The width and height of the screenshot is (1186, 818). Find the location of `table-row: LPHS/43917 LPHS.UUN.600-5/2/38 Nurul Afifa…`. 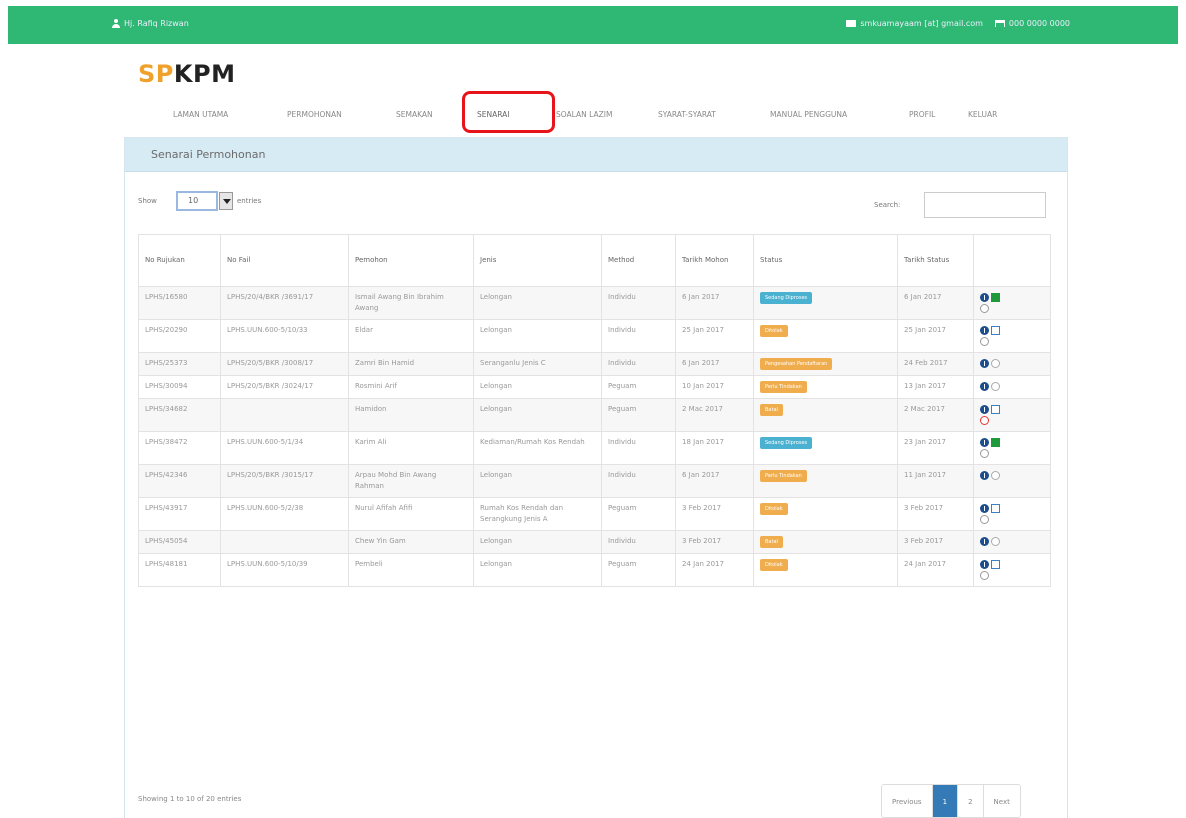

table-row: LPHS/43917 LPHS.UUN.600-5/2/38 Nurul Afifa… is located at coordinates (594, 514).